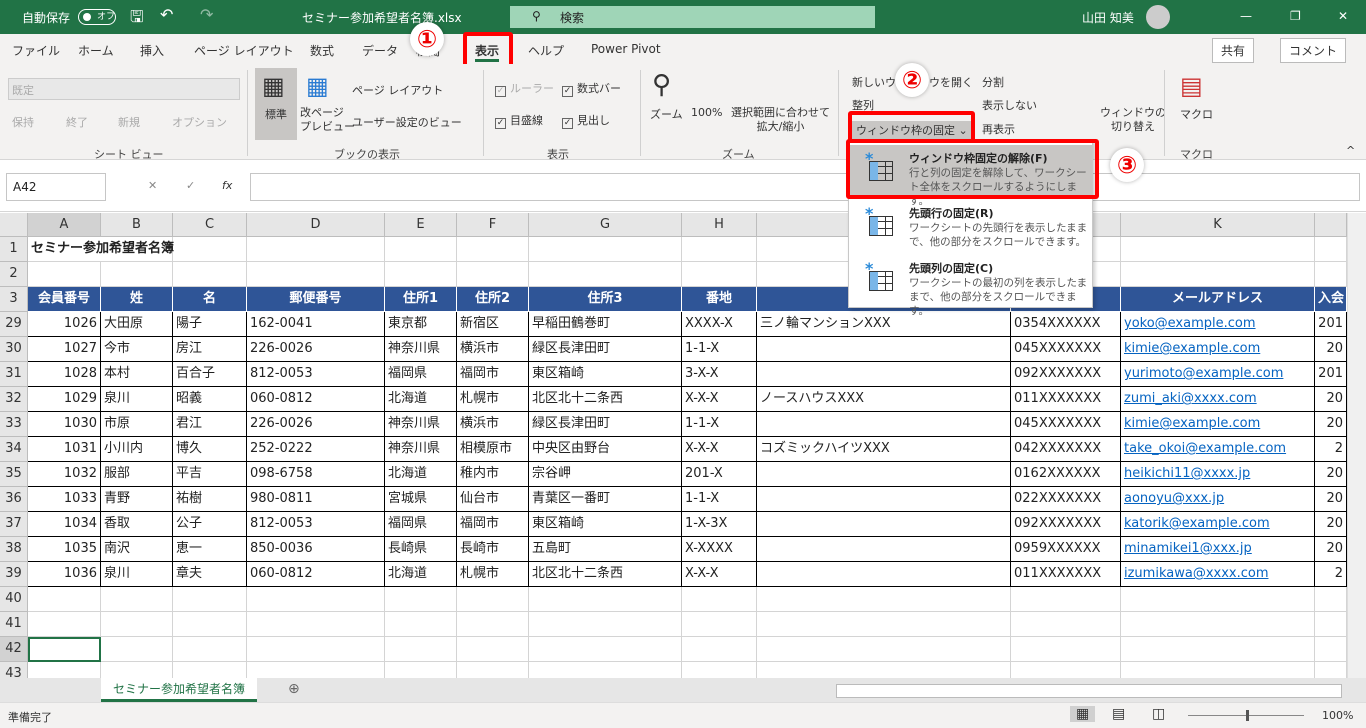 This screenshot has height=728, width=1366. Describe the element at coordinates (546, 50) in the screenshot. I see `tab-help: ヘルプ` at that location.